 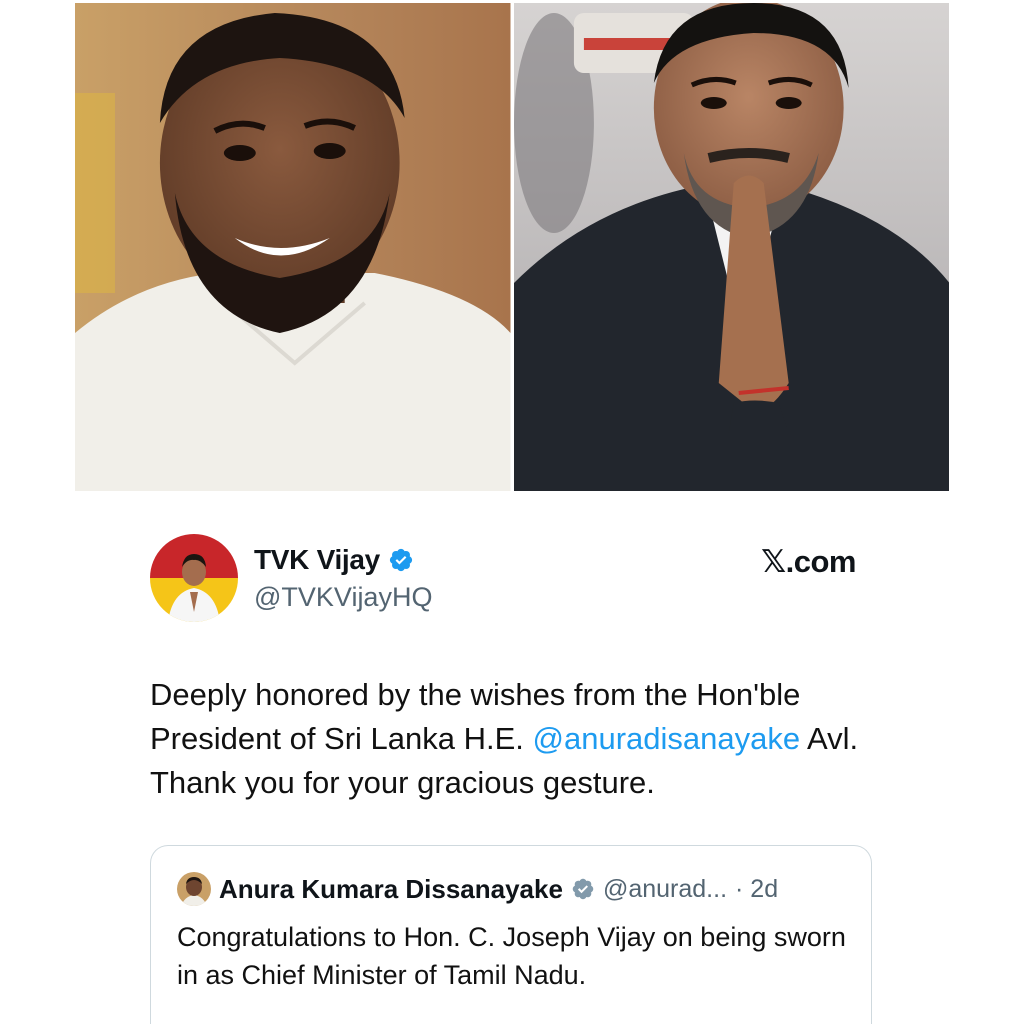 I want to click on display-name: TVK Vijay, so click(x=317, y=560).